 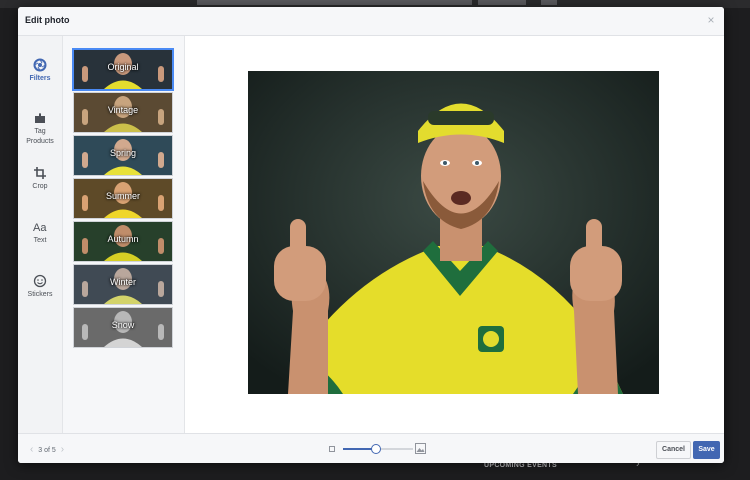 I want to click on dialog-footer: ‹ 3 of 5 › Cancel Save, so click(x=371, y=448).